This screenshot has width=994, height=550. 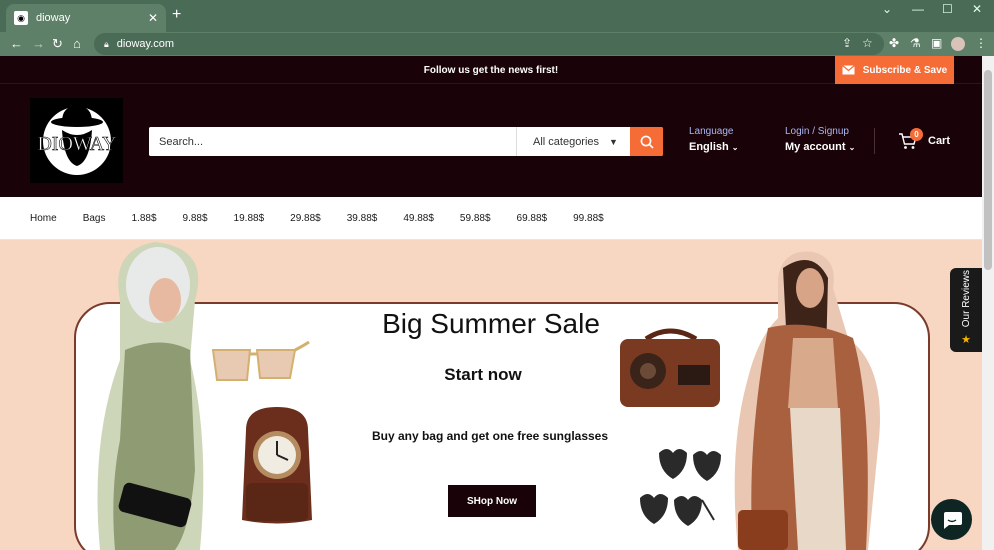 I want to click on nav-item-bags: Bags, so click(x=94, y=218).